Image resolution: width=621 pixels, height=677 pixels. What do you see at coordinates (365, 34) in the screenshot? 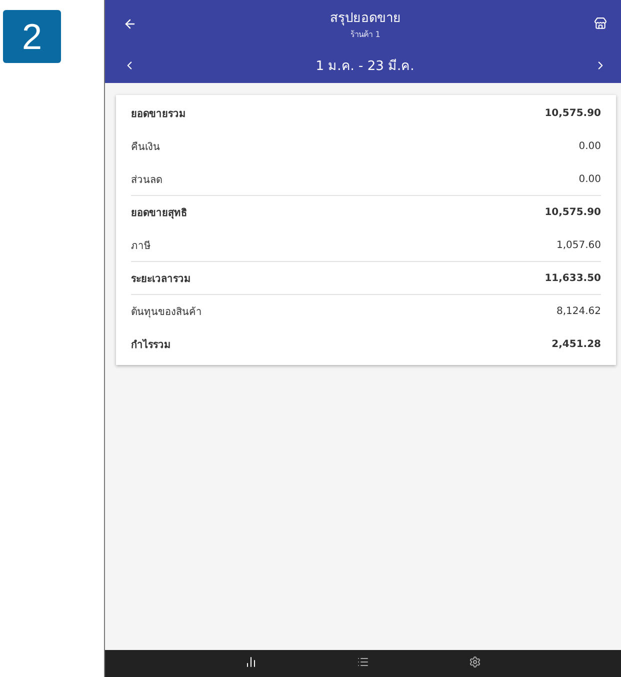
I see `store-name: ร้านค้า 1` at bounding box center [365, 34].